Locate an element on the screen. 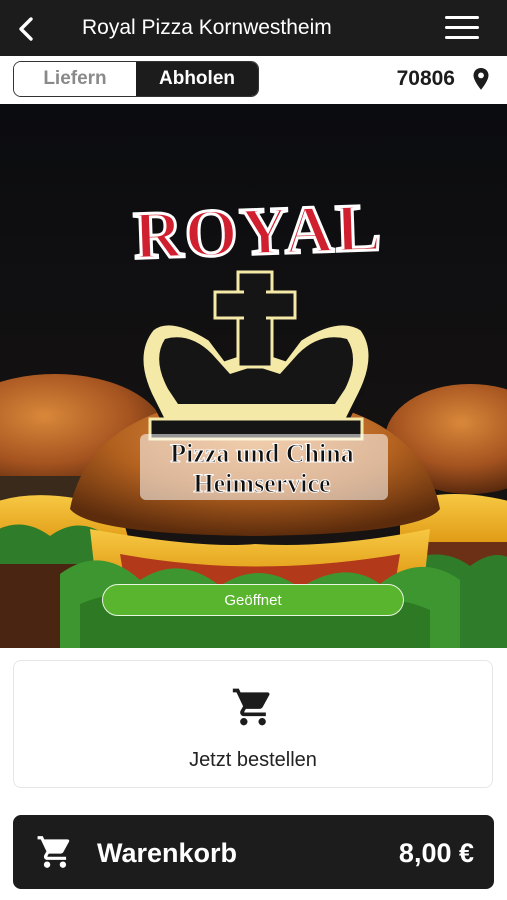 Image resolution: width=507 pixels, height=900 pixels. top-bar: Royal Pizza Kornwestheim is located at coordinates (253, 28).